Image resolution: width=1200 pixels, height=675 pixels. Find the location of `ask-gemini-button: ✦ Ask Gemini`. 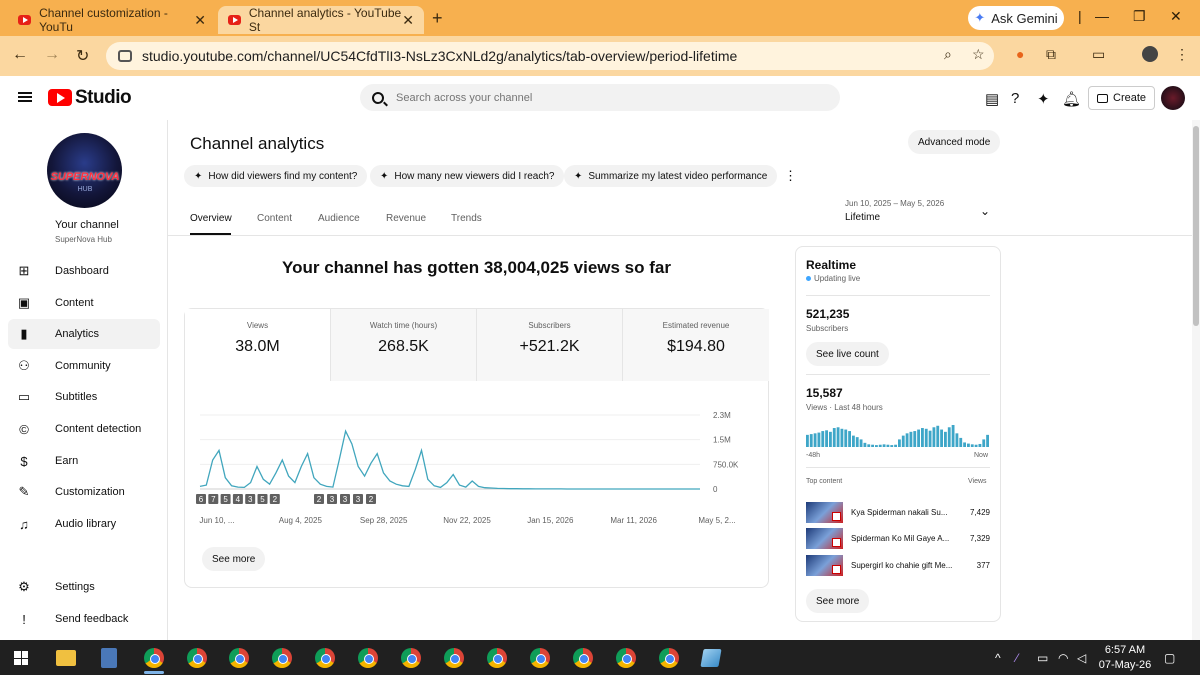

ask-gemini-button: ✦ Ask Gemini is located at coordinates (1016, 18).